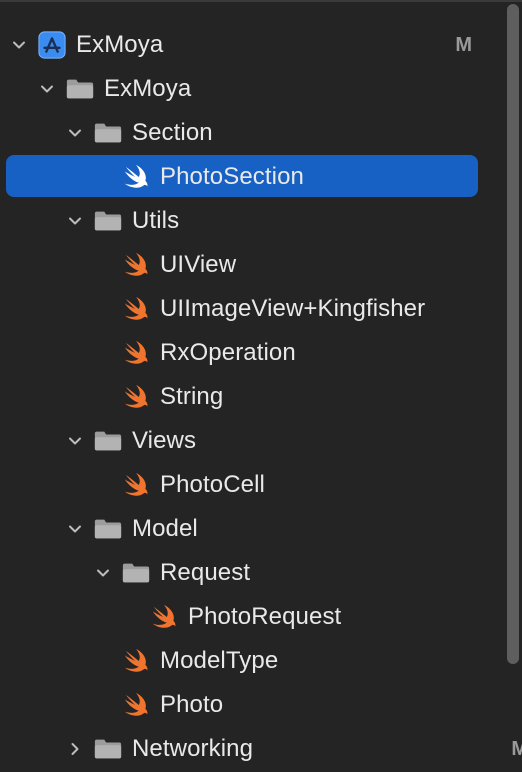 Image resolution: width=522 pixels, height=772 pixels. I want to click on tree-item-section: Section, so click(261, 133).